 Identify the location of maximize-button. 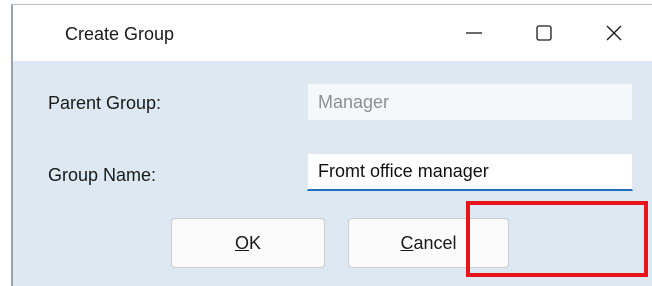
(544, 33).